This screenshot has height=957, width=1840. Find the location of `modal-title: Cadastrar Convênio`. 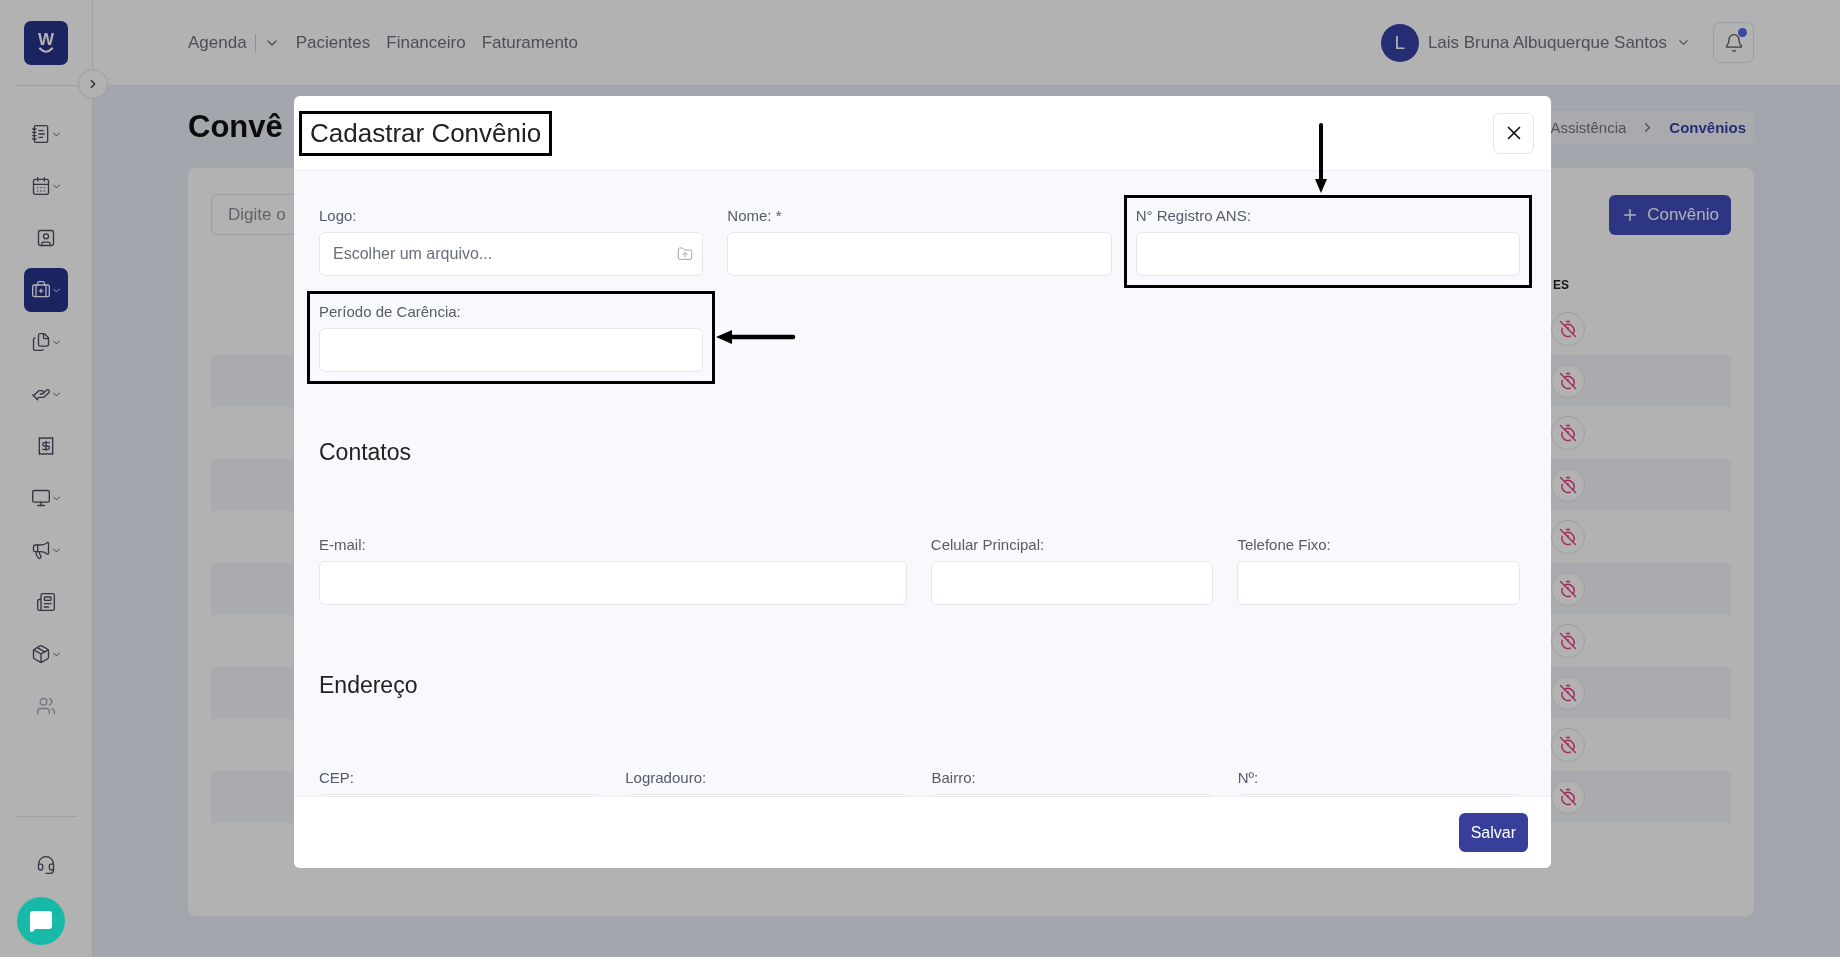

modal-title: Cadastrar Convênio is located at coordinates (426, 133).